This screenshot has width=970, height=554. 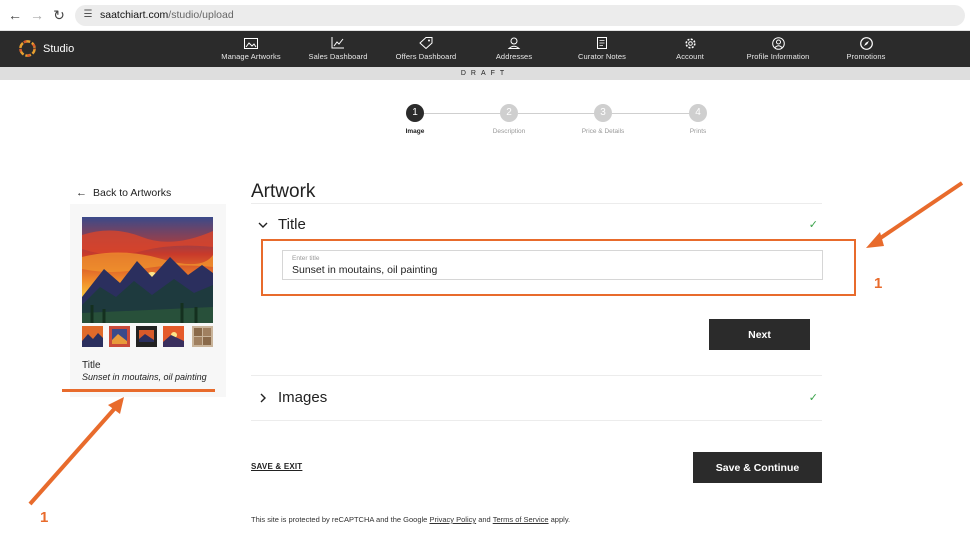 I want to click on browser-toolbar: ← → ↻ ☰ saatchiart.com/studio/upload, so click(x=485, y=15).